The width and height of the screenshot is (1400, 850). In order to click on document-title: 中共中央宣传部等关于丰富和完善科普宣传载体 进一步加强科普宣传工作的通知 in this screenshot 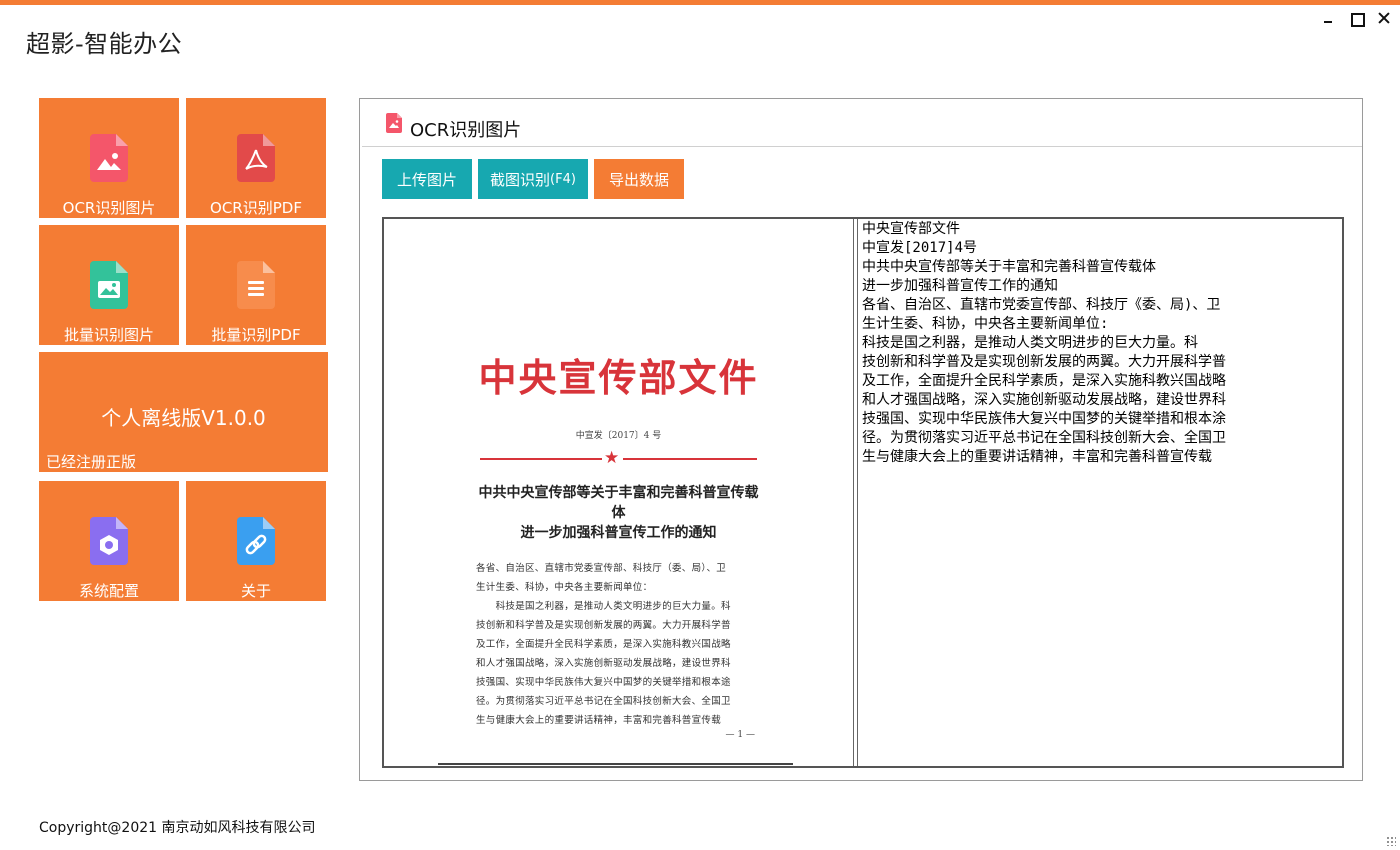, I will do `click(618, 513)`.